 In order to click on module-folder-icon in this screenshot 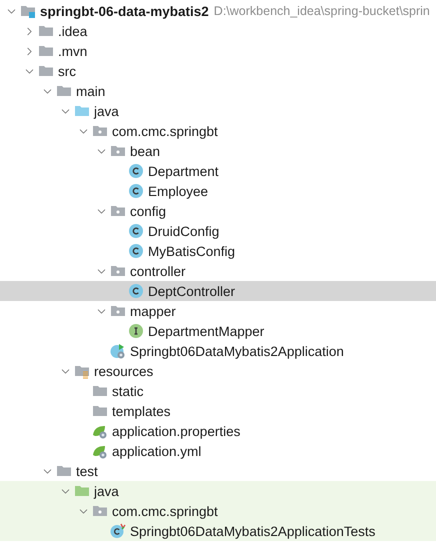, I will do `click(28, 11)`.